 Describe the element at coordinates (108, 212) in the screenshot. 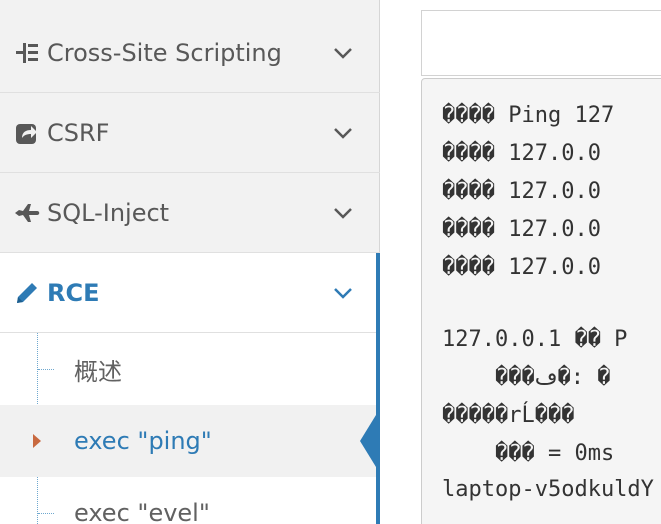

I see `sidebar-item-label: SQL-Inject` at that location.